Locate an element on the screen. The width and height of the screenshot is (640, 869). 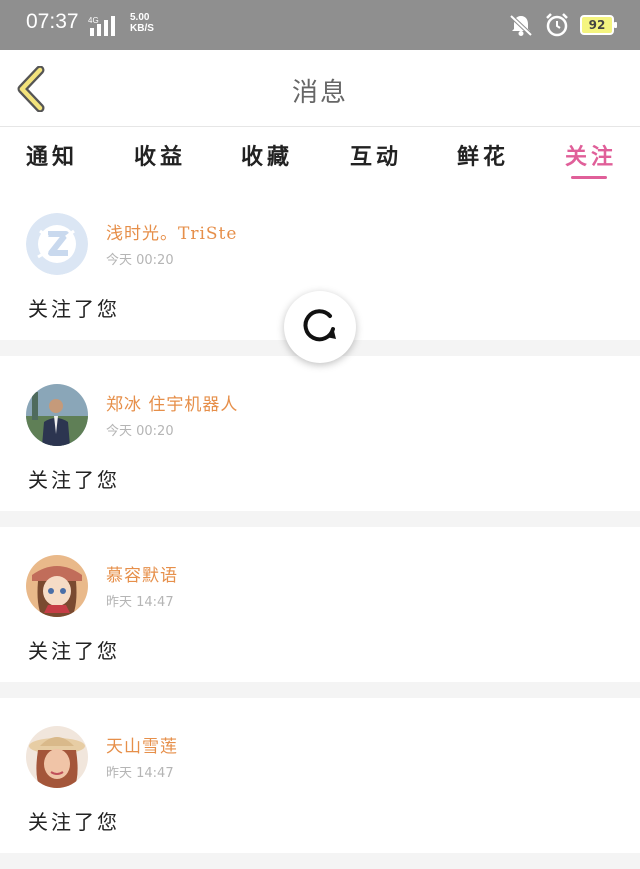
signal-icon: 4G is located at coordinates (101, 26).